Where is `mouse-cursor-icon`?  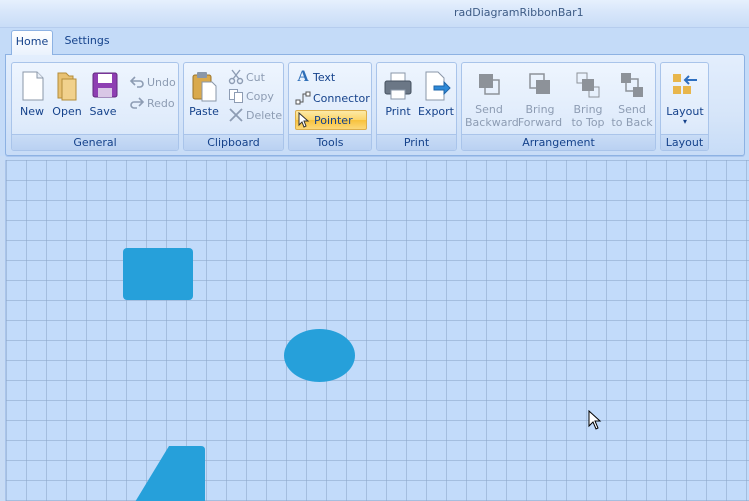
mouse-cursor-icon is located at coordinates (595, 420).